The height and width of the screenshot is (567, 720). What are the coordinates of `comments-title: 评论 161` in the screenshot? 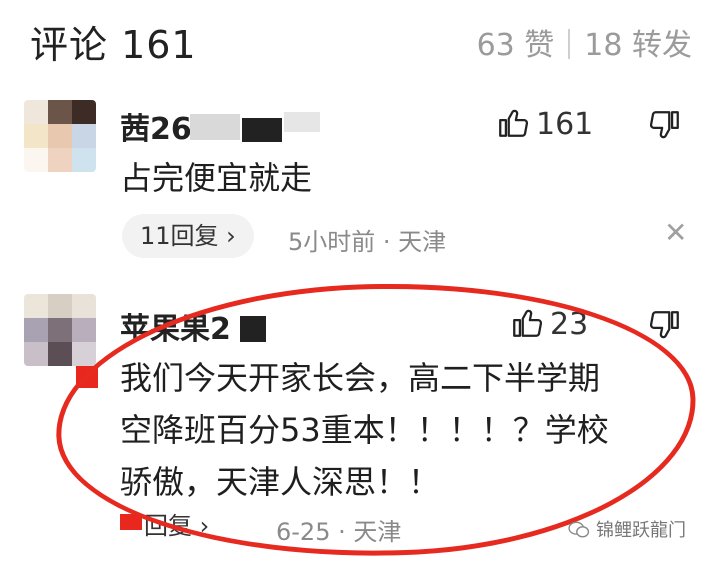 It's located at (113, 45).